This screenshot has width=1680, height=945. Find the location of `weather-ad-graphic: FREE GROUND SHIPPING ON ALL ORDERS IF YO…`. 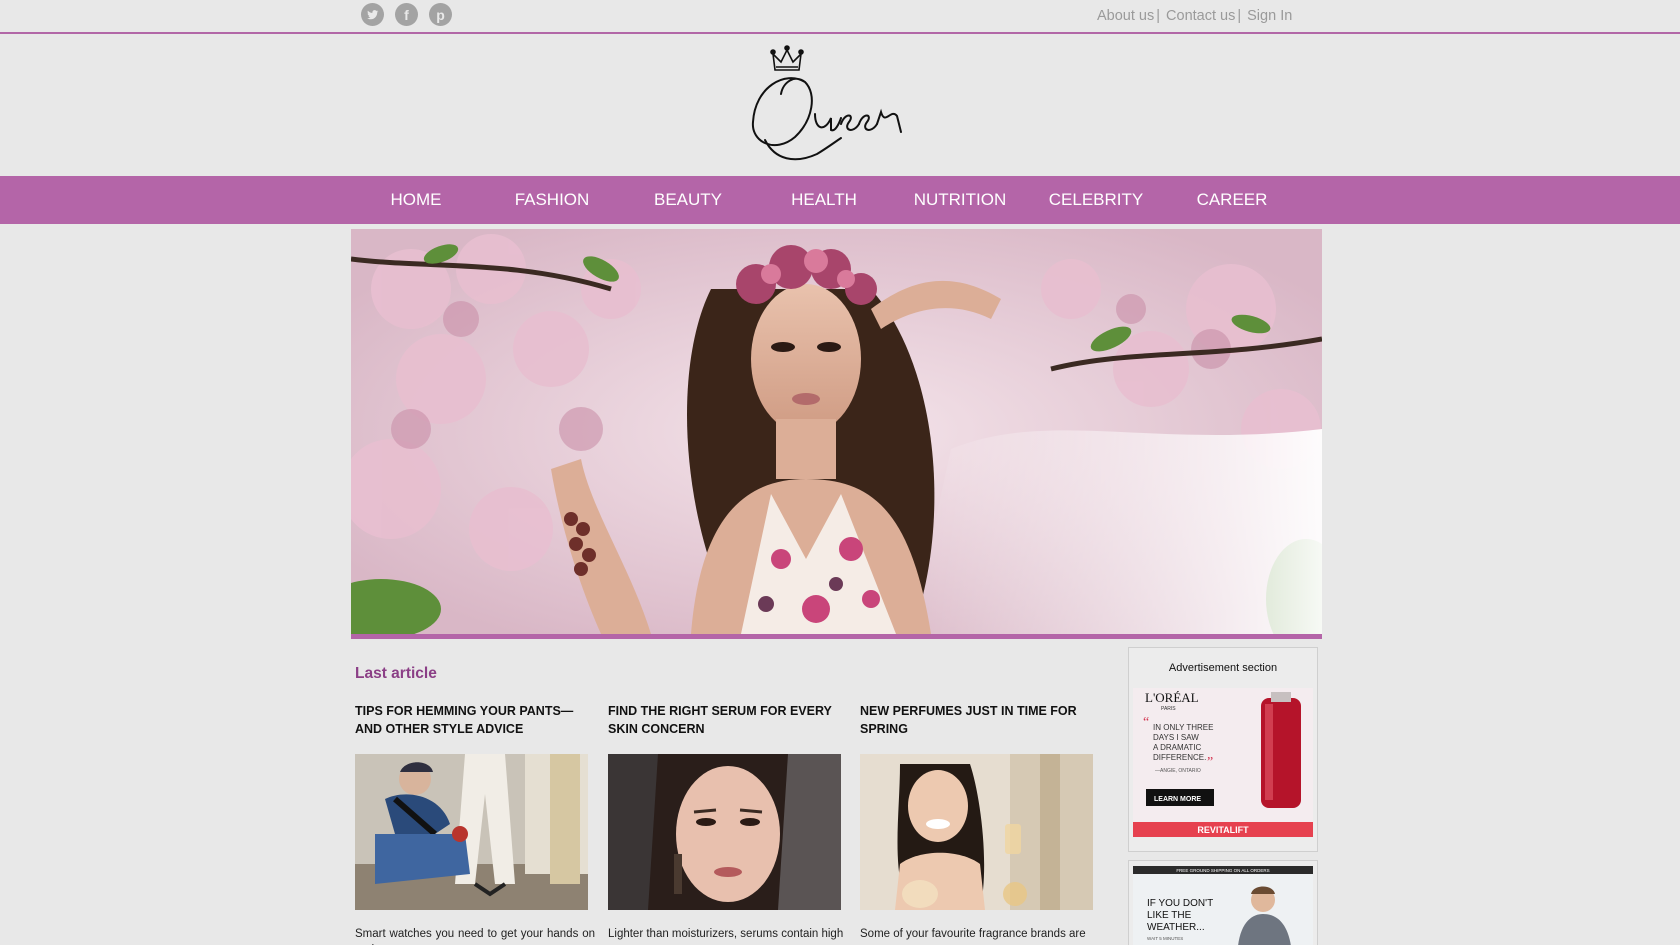

weather-ad-graphic: FREE GROUND SHIPPING ON ALL ORDERS IF YO… is located at coordinates (1223, 905).